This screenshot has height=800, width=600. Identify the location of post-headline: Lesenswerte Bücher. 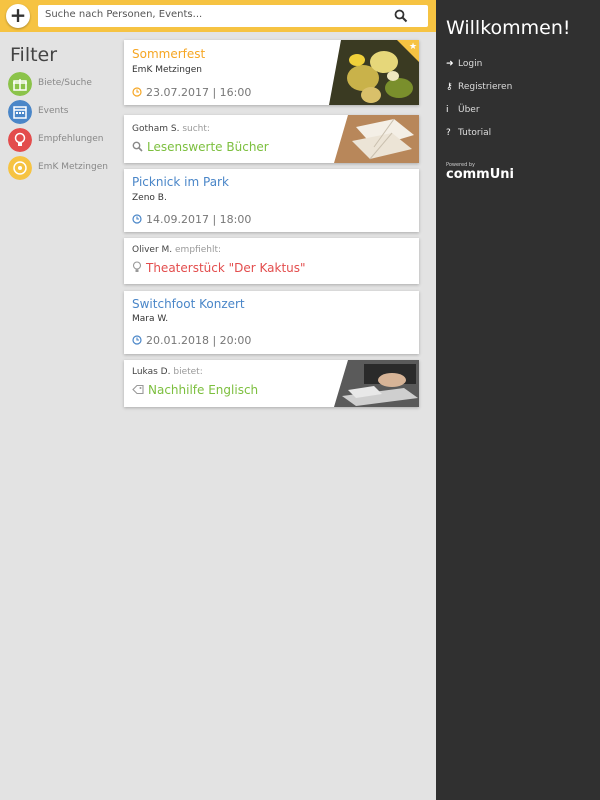
(200, 147).